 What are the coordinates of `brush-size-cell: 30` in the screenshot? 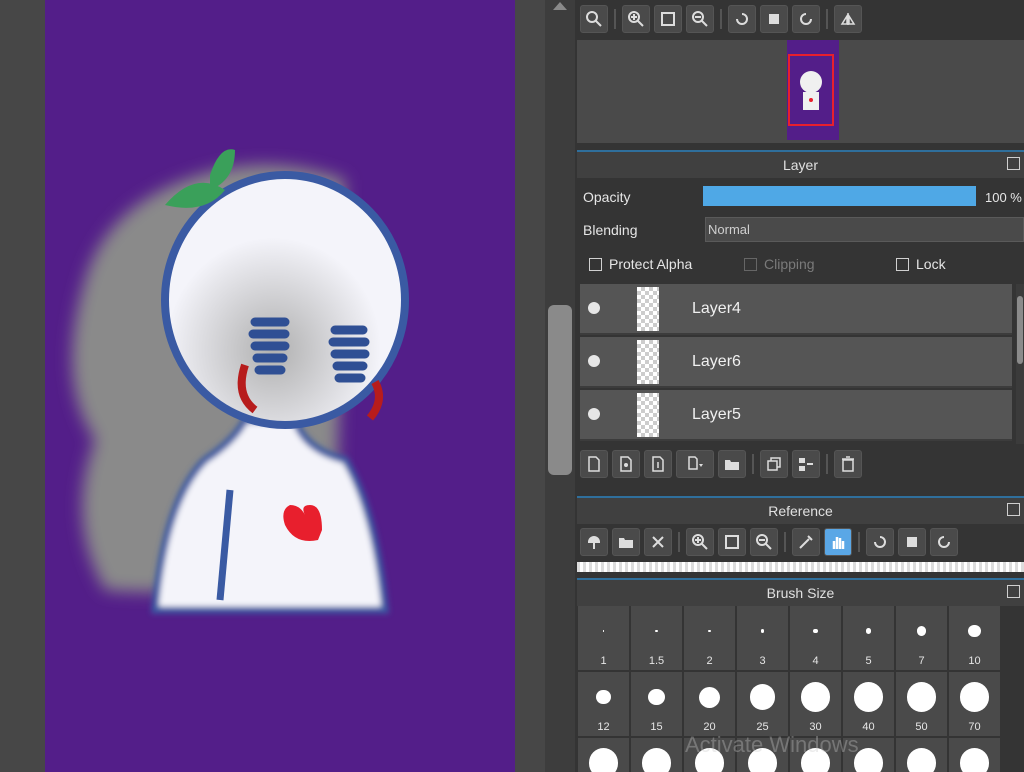 It's located at (815, 704).